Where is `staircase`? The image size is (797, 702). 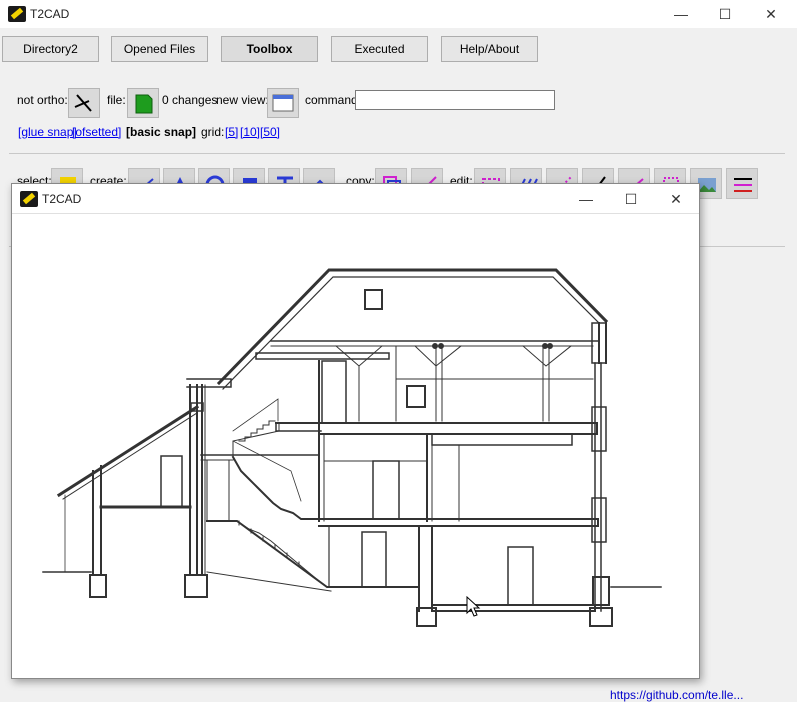
staircase is located at coordinates (313, 493).